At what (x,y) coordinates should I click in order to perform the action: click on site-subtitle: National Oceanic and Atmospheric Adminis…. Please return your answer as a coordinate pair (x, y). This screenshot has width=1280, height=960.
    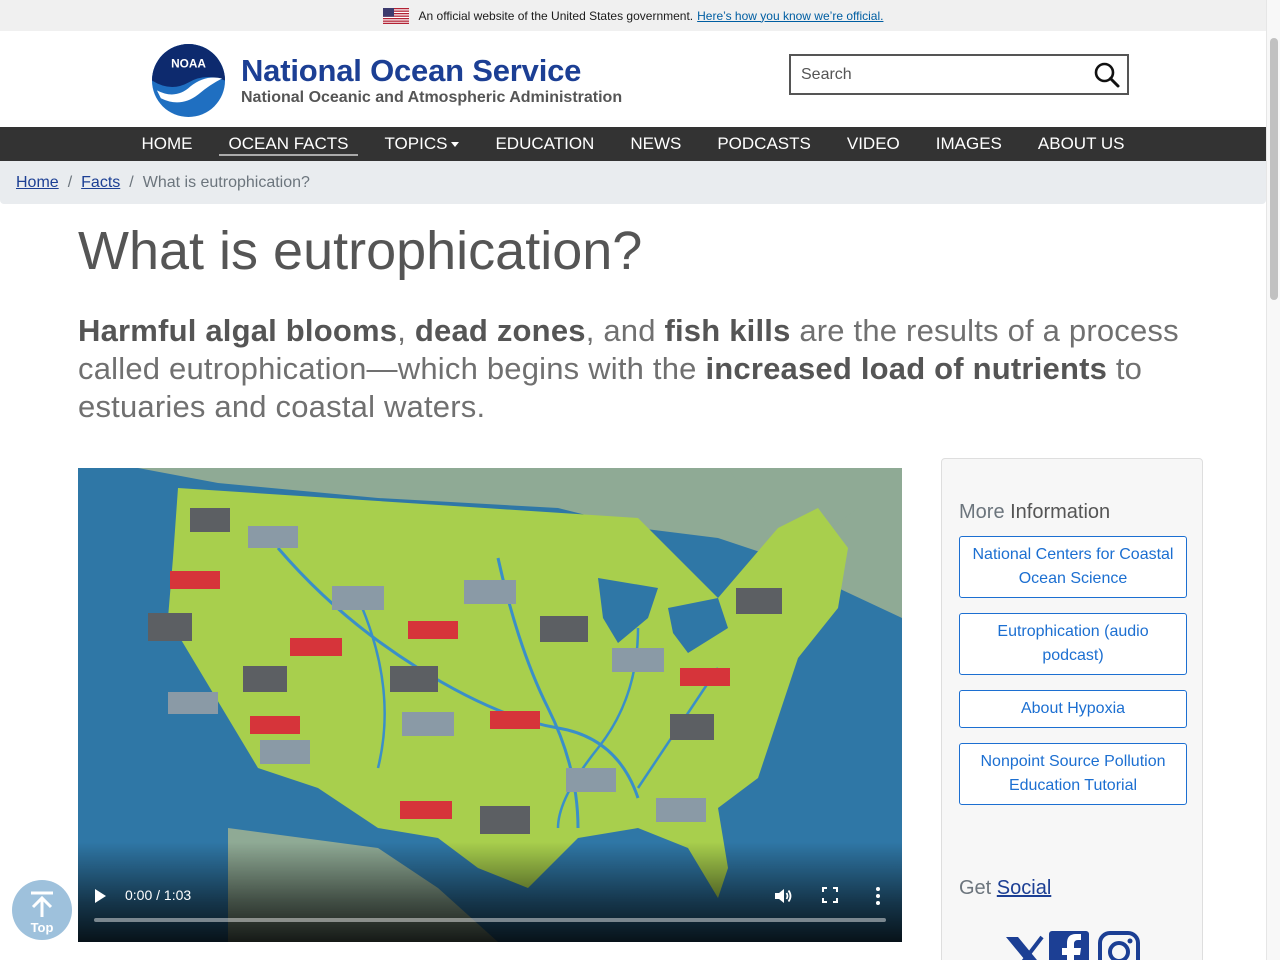
    Looking at the image, I should click on (432, 97).